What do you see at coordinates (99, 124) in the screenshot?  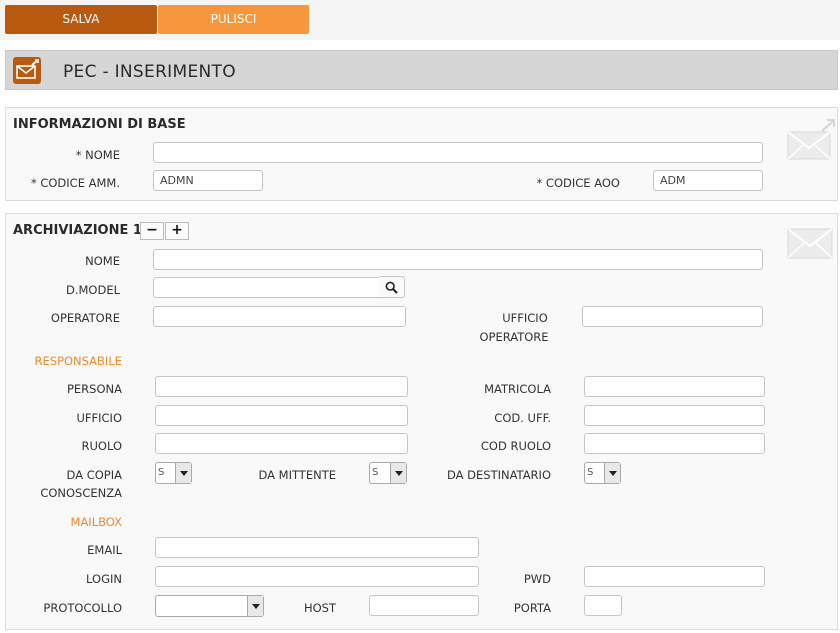 I see `base-info-title: INFORMAZIONI DI BASE` at bounding box center [99, 124].